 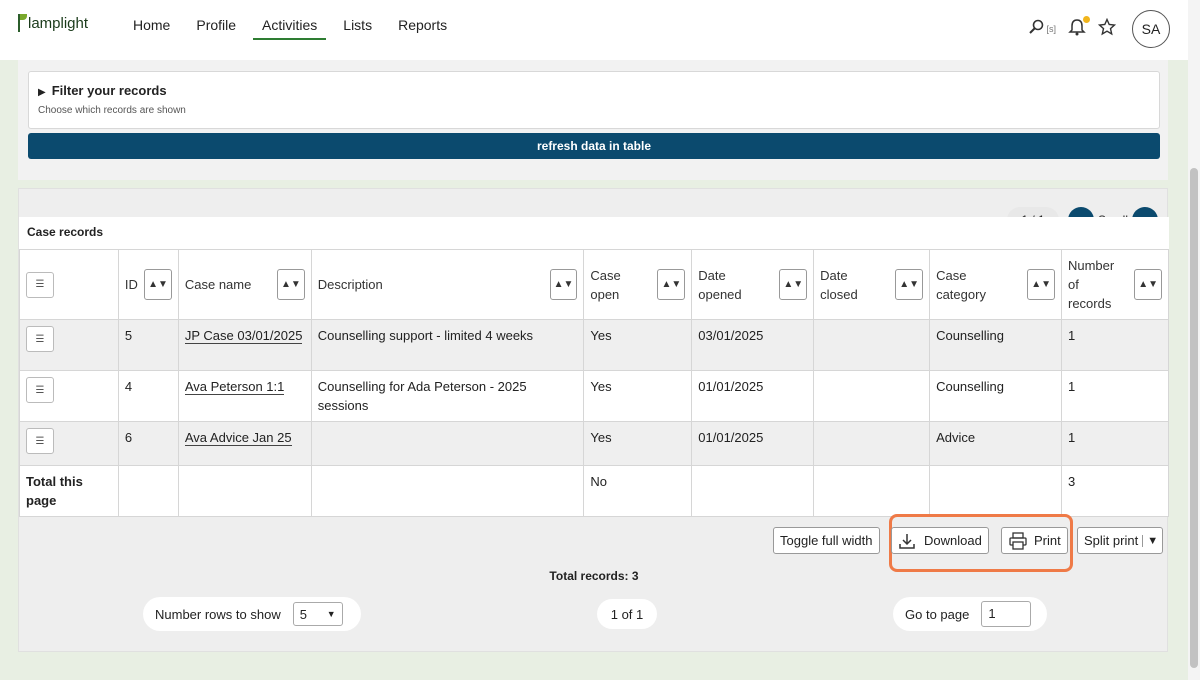 I want to click on cell-description: Counselling support - limited 4 weeks, so click(x=447, y=345).